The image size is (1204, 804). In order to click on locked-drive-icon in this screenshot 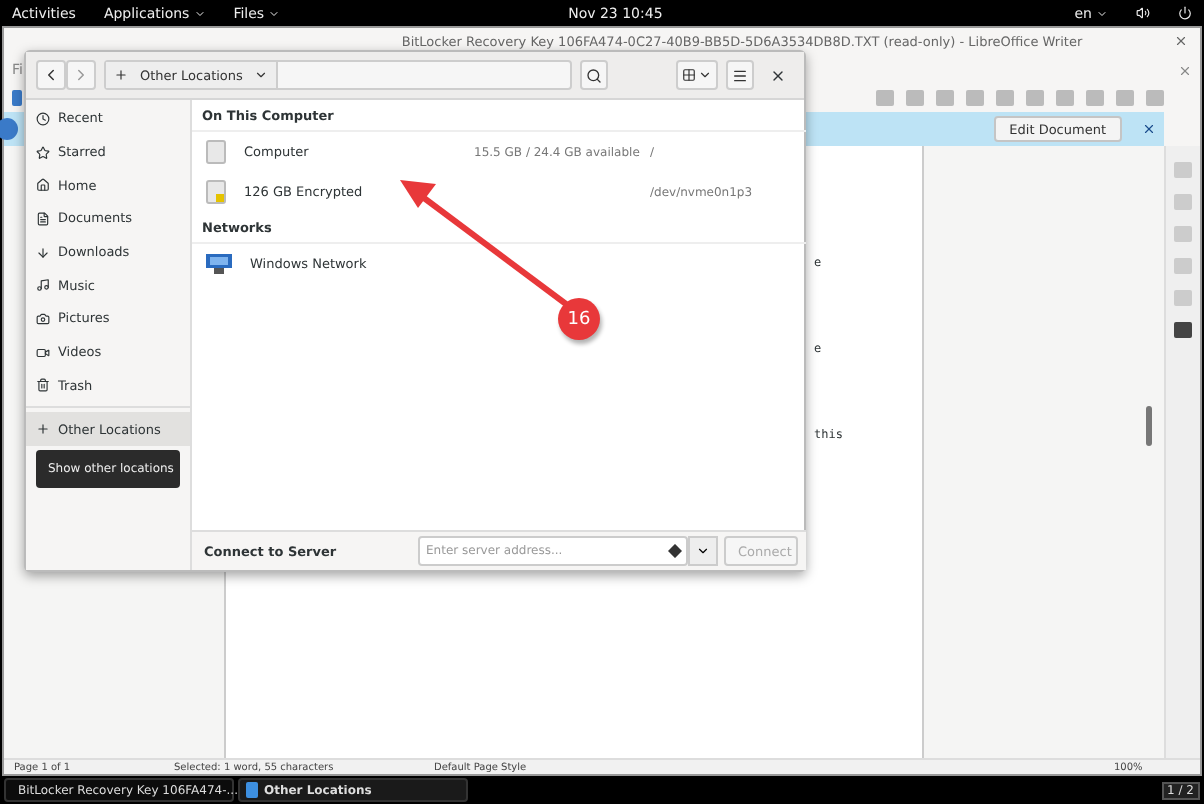, I will do `click(216, 192)`.